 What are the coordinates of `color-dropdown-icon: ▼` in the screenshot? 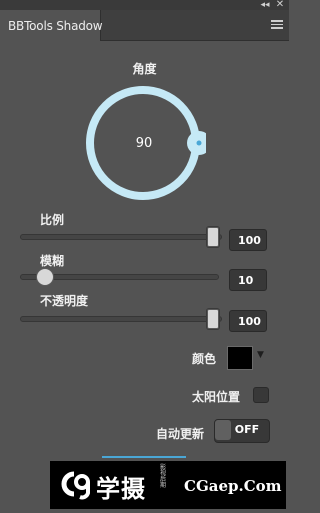 It's located at (260, 355).